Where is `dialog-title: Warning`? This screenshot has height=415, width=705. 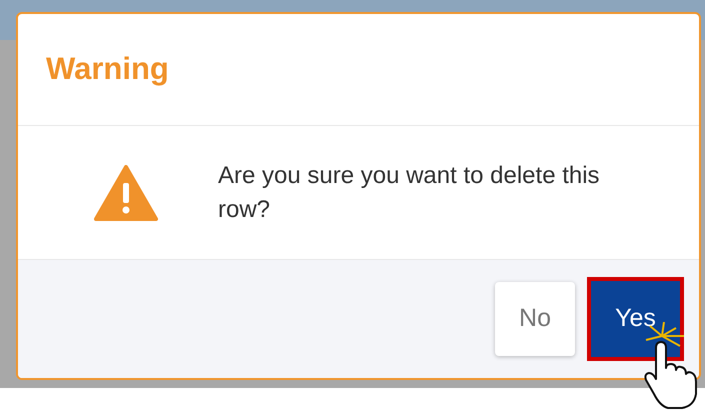
dialog-title: Warning is located at coordinates (107, 69).